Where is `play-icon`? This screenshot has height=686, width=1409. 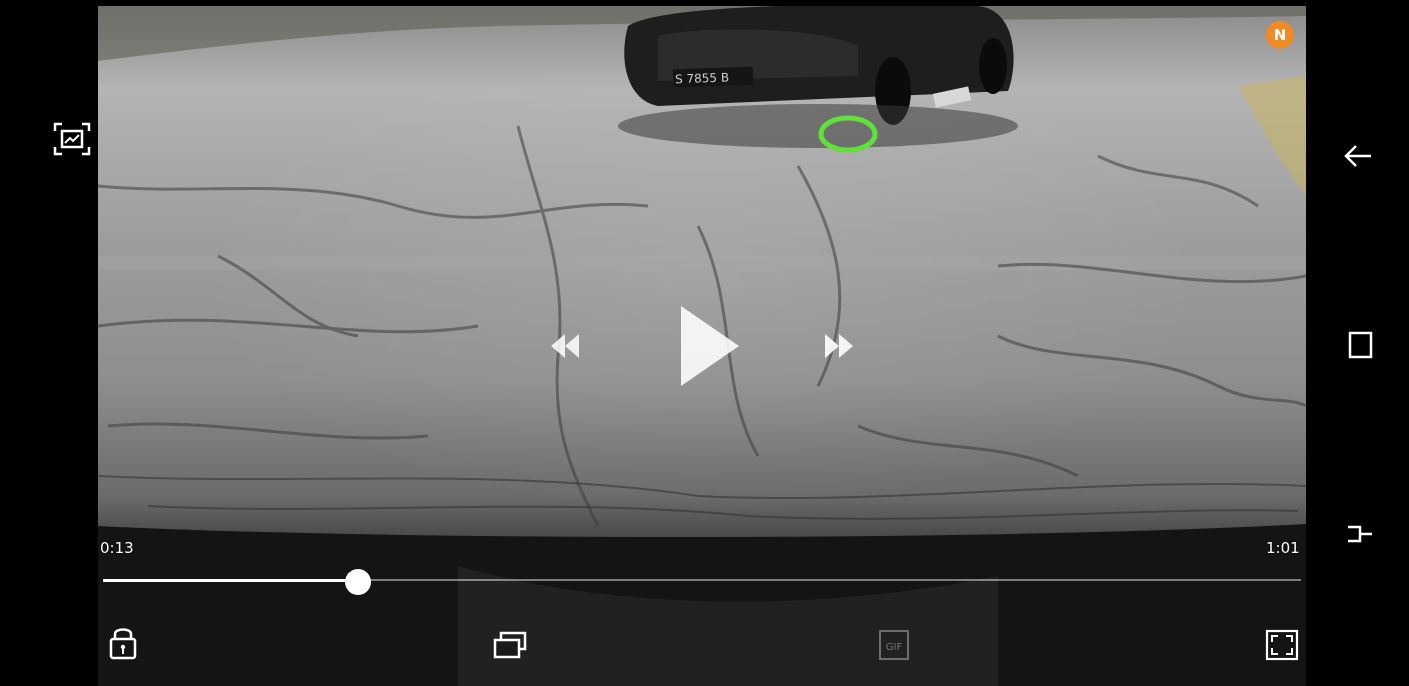
play-icon is located at coordinates (707, 346).